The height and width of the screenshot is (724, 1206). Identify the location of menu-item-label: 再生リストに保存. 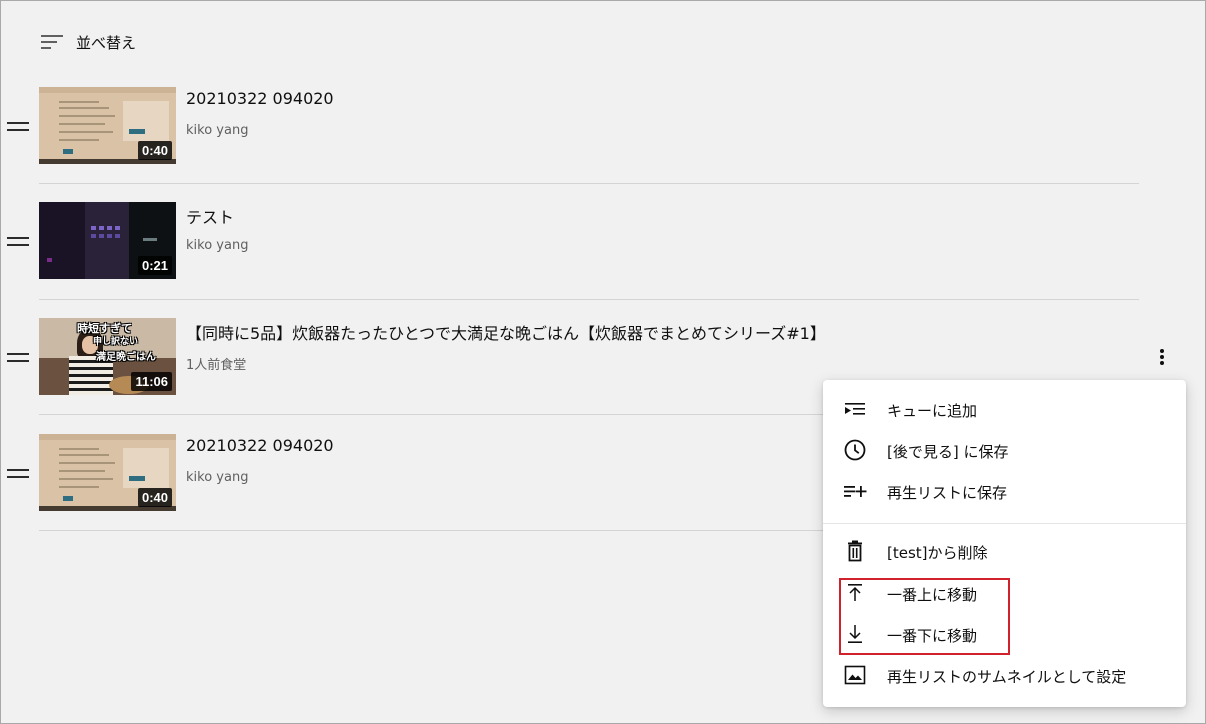
(947, 493).